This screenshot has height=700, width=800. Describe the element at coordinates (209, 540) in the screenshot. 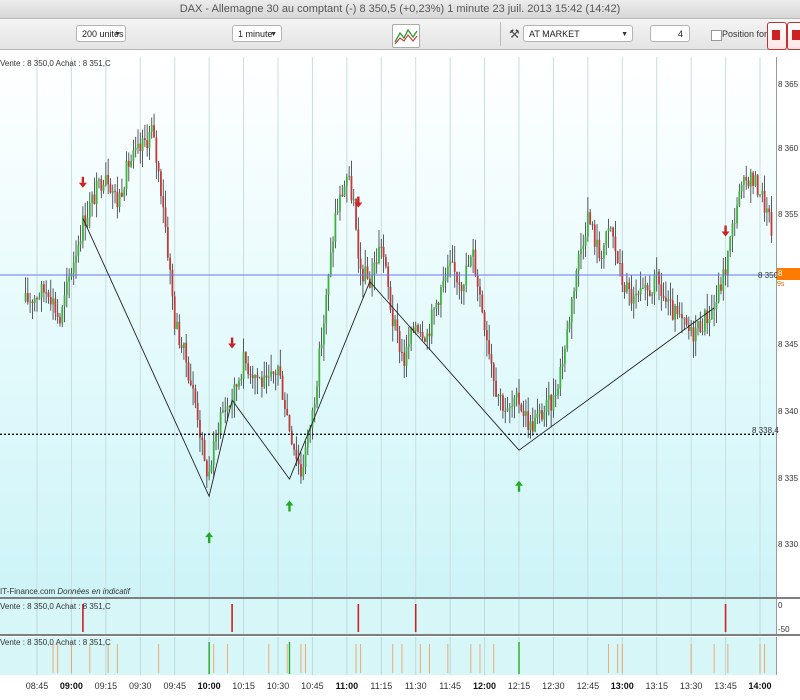

I see `buy-signal-arrow-shaft` at that location.